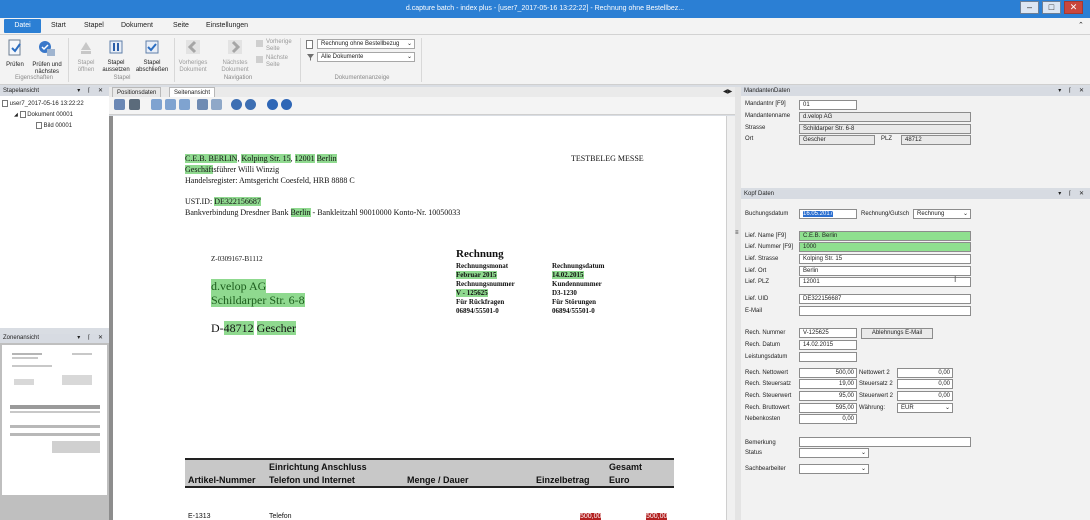 The image size is (1090, 520). Describe the element at coordinates (137, 25) in the screenshot. I see `menu-dokument: Dokument` at that location.